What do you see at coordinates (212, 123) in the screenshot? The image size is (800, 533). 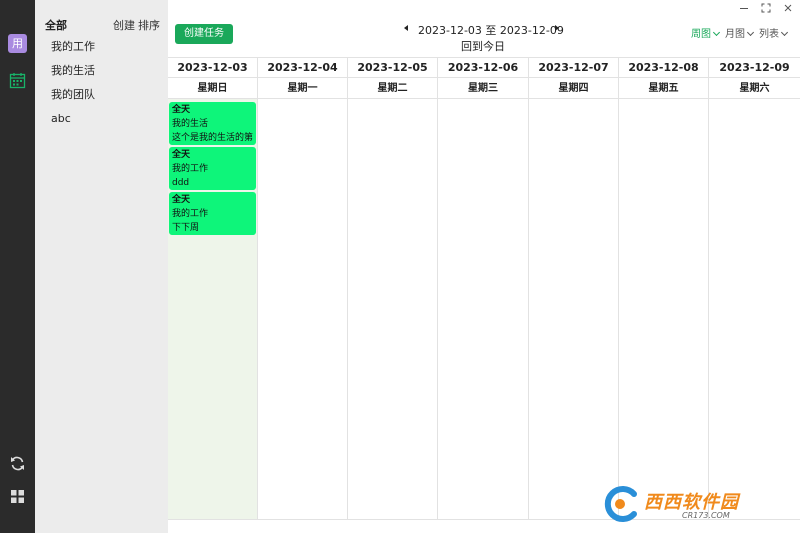 I see `event-card: 全天我的生活这个是我的生活的第` at bounding box center [212, 123].